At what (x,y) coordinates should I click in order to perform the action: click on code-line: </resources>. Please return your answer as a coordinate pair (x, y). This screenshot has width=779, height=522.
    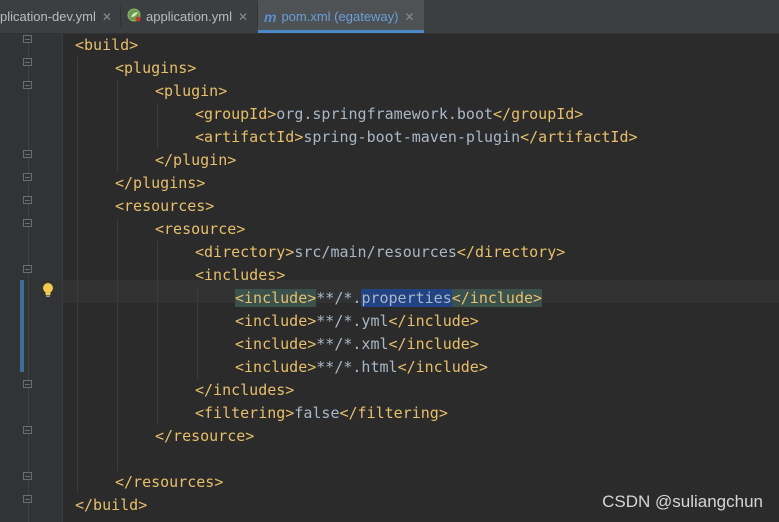
    Looking at the image, I should click on (169, 482).